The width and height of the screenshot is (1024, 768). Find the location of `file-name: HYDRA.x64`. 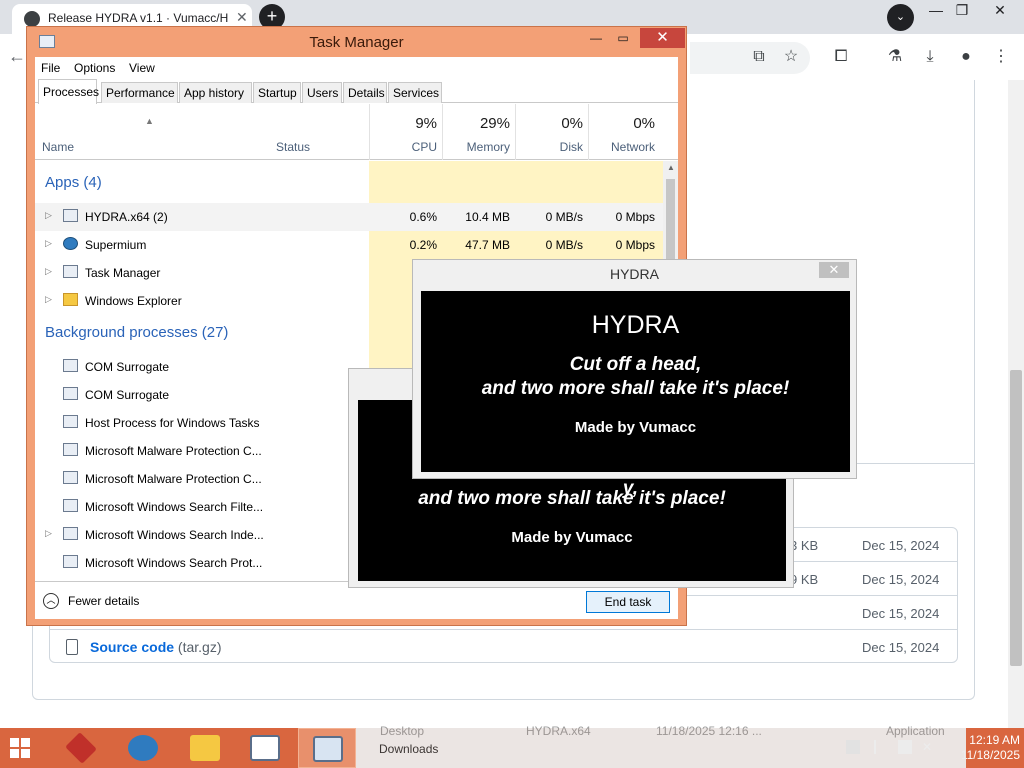

file-name: HYDRA.x64 is located at coordinates (558, 731).